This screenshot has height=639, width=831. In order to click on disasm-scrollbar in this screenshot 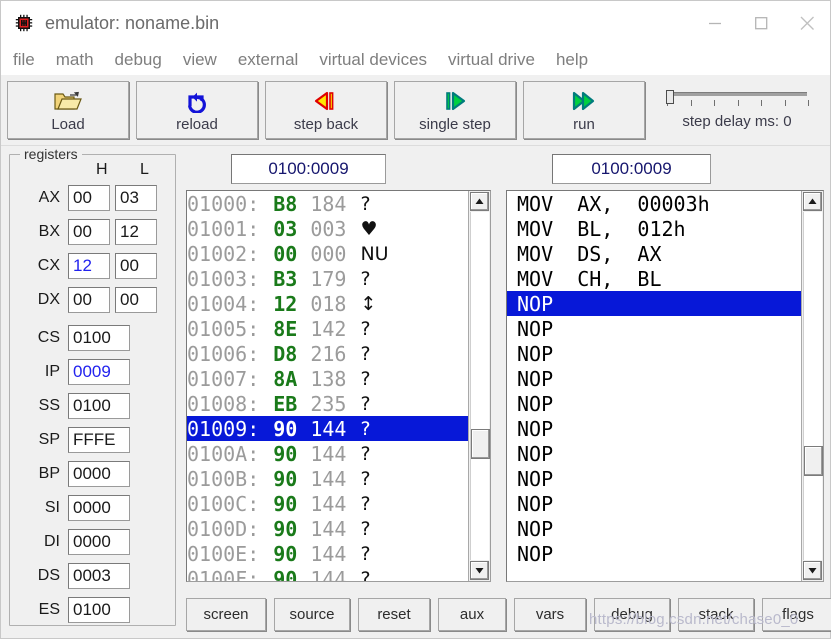, I will do `click(812, 386)`.